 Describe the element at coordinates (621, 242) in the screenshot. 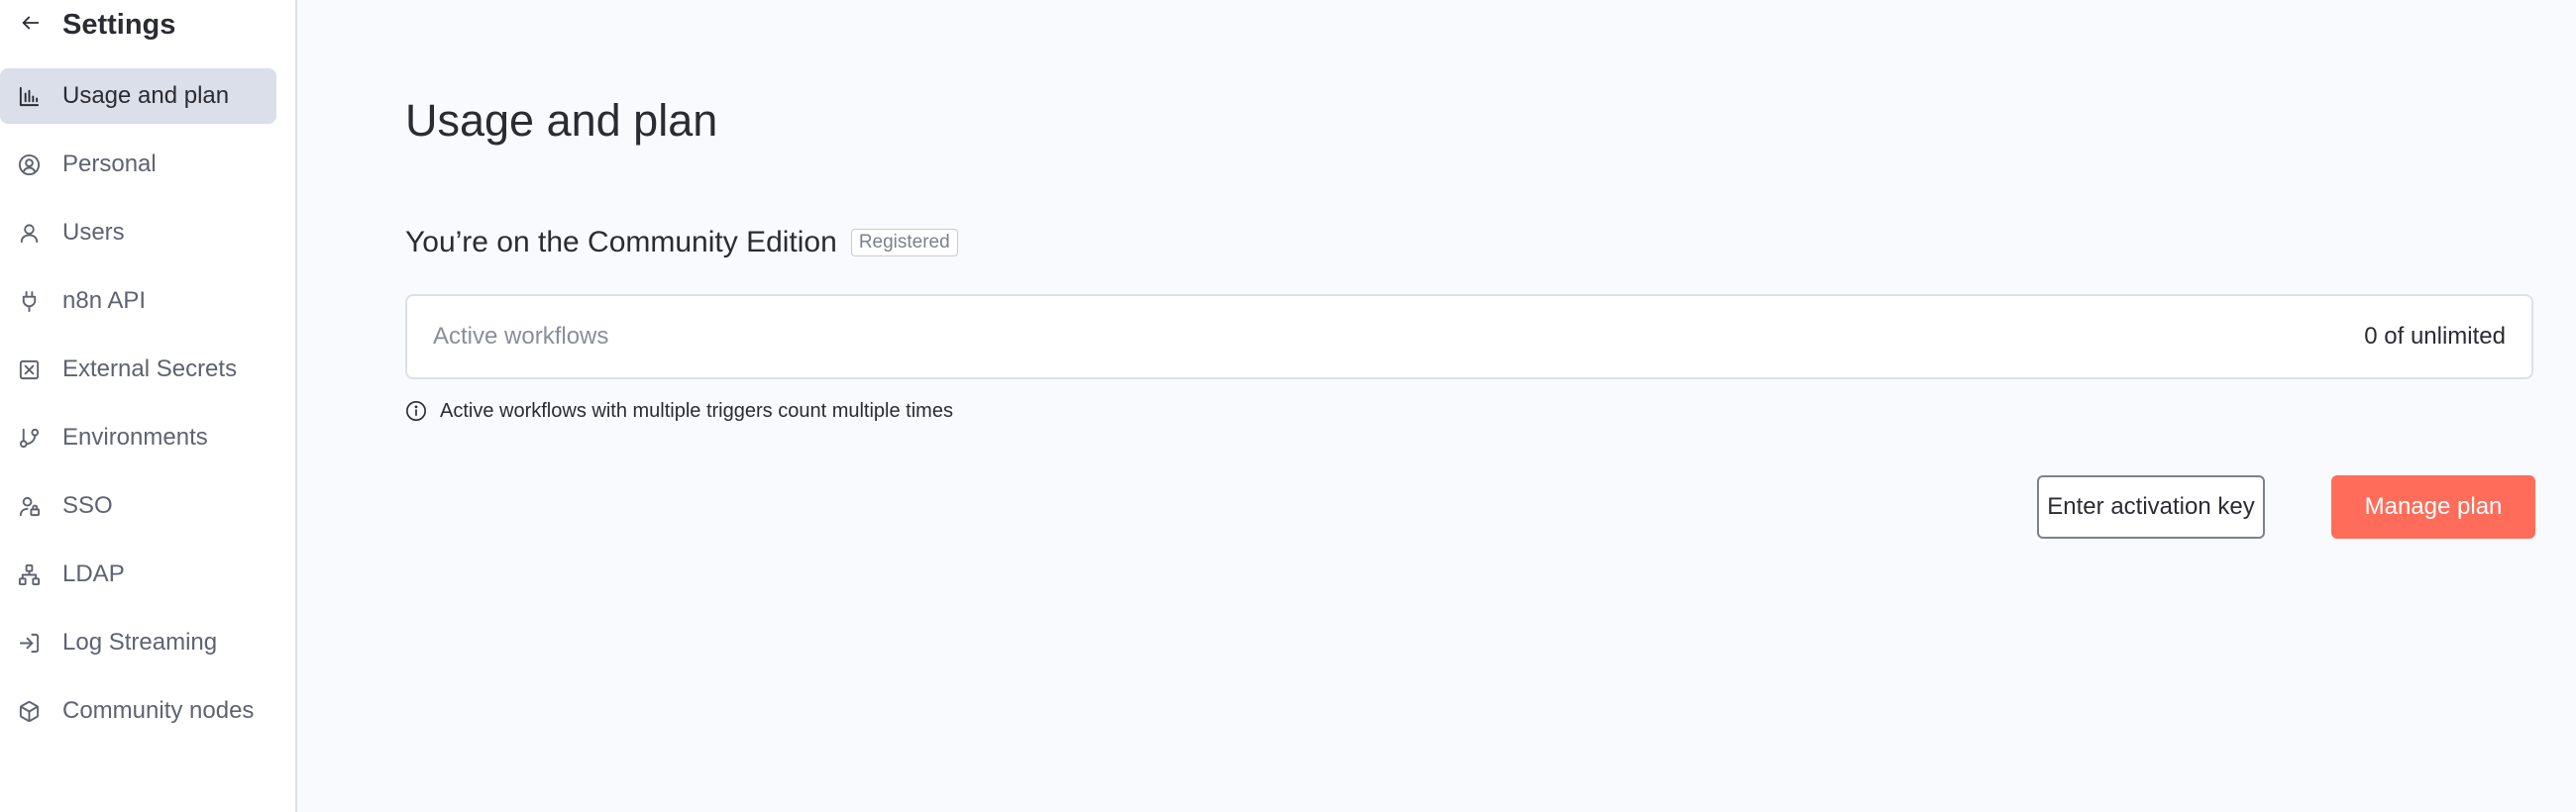

I see `edition-heading: You’re on the Community Edition` at that location.